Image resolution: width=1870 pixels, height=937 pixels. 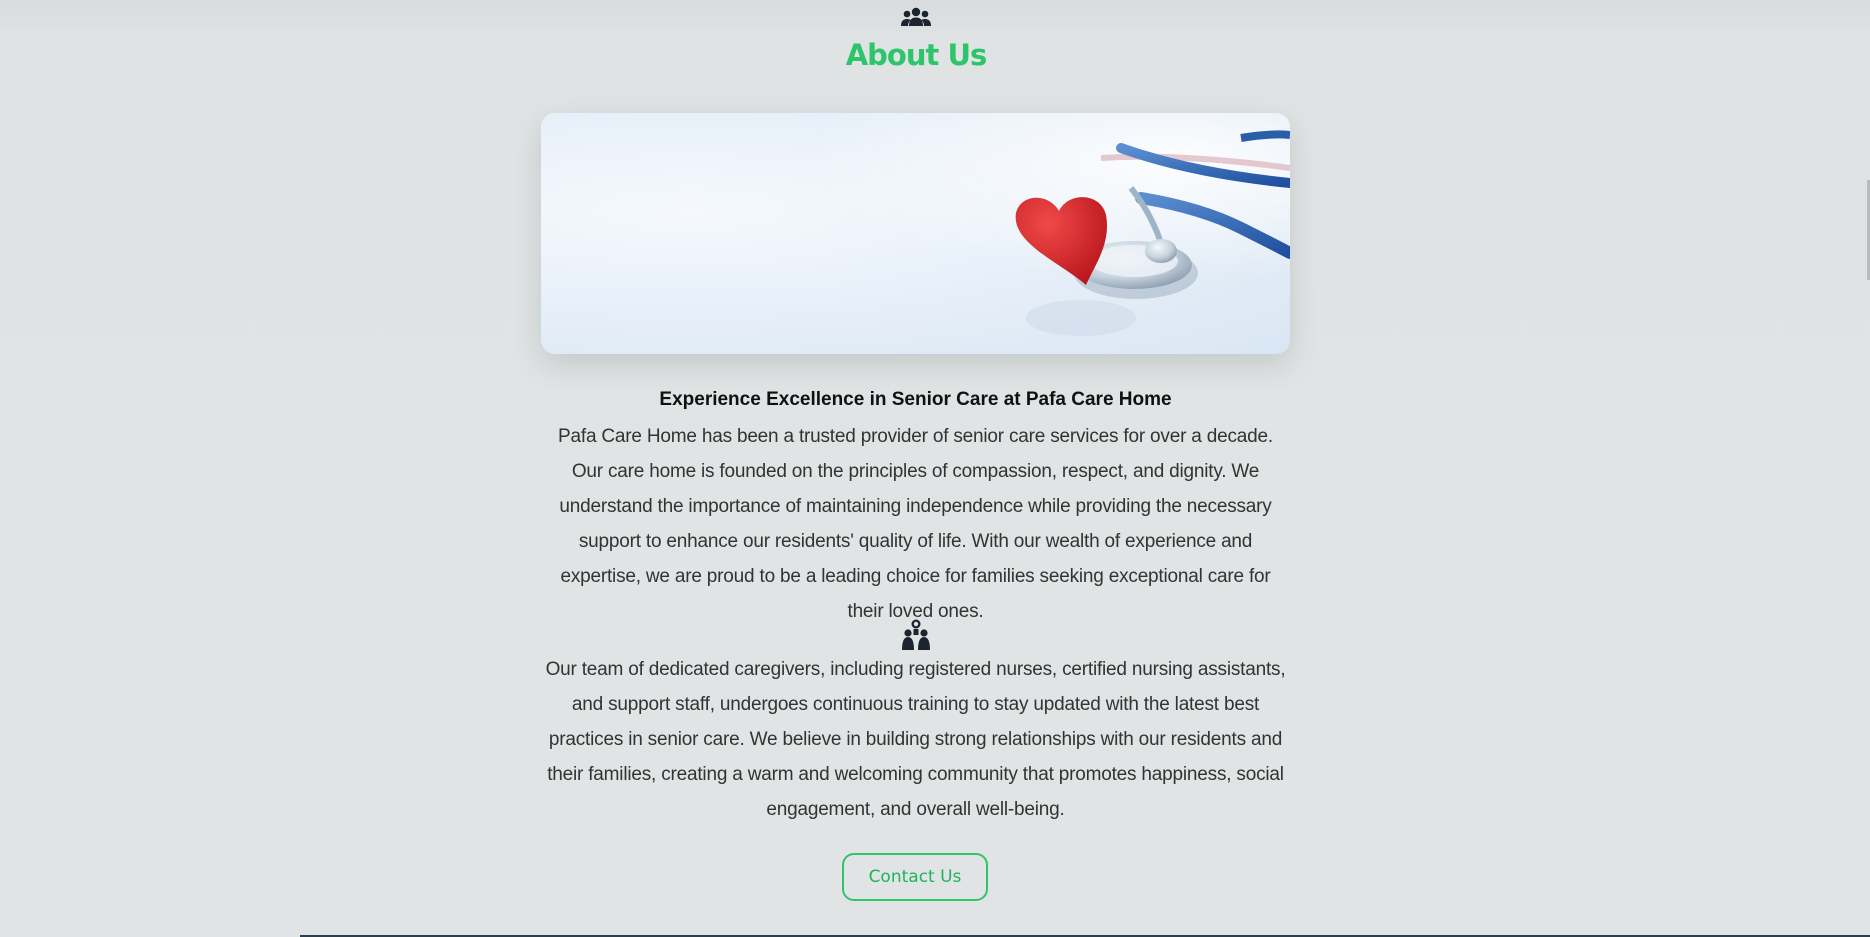 What do you see at coordinates (916, 17) in the screenshot?
I see `users-group-icon` at bounding box center [916, 17].